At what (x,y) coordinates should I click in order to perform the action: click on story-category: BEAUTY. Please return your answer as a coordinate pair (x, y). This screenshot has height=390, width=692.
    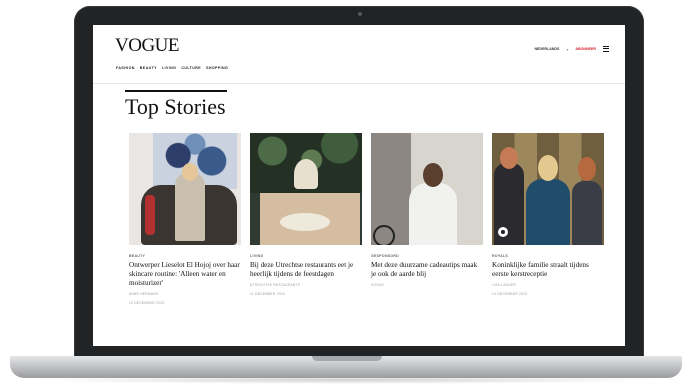
    Looking at the image, I should click on (185, 256).